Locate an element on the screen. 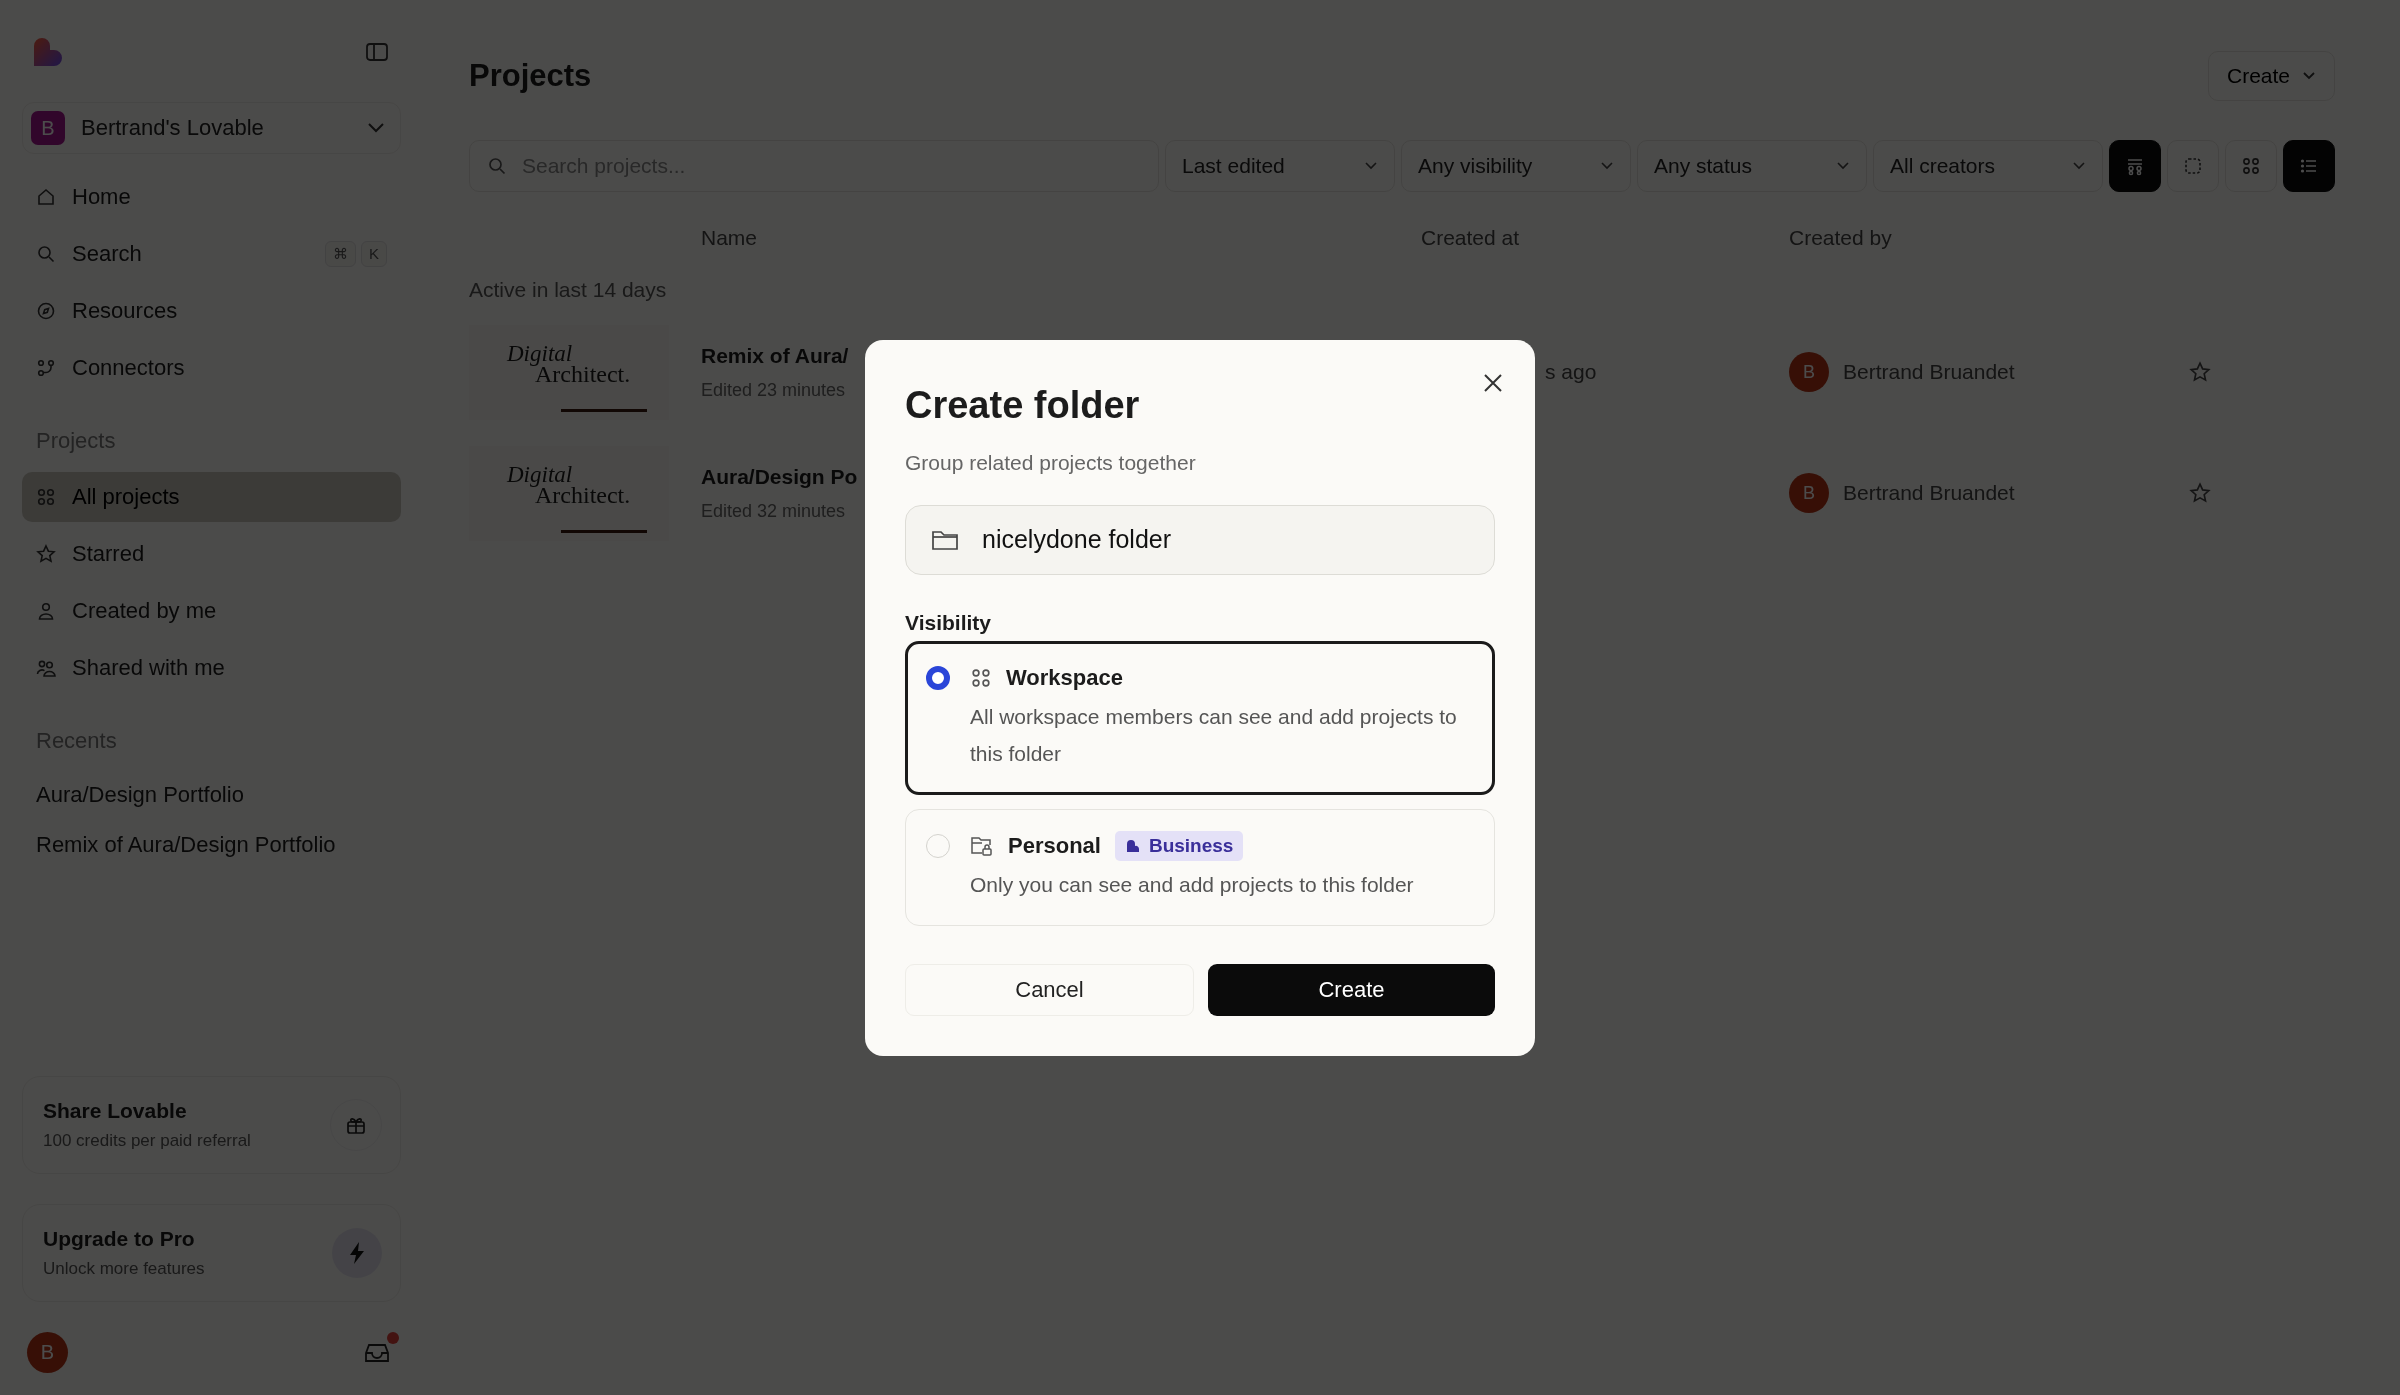 This screenshot has height=1395, width=2400. option-description: All workspace members can see and add projects to this folder is located at coordinates (1214, 735).